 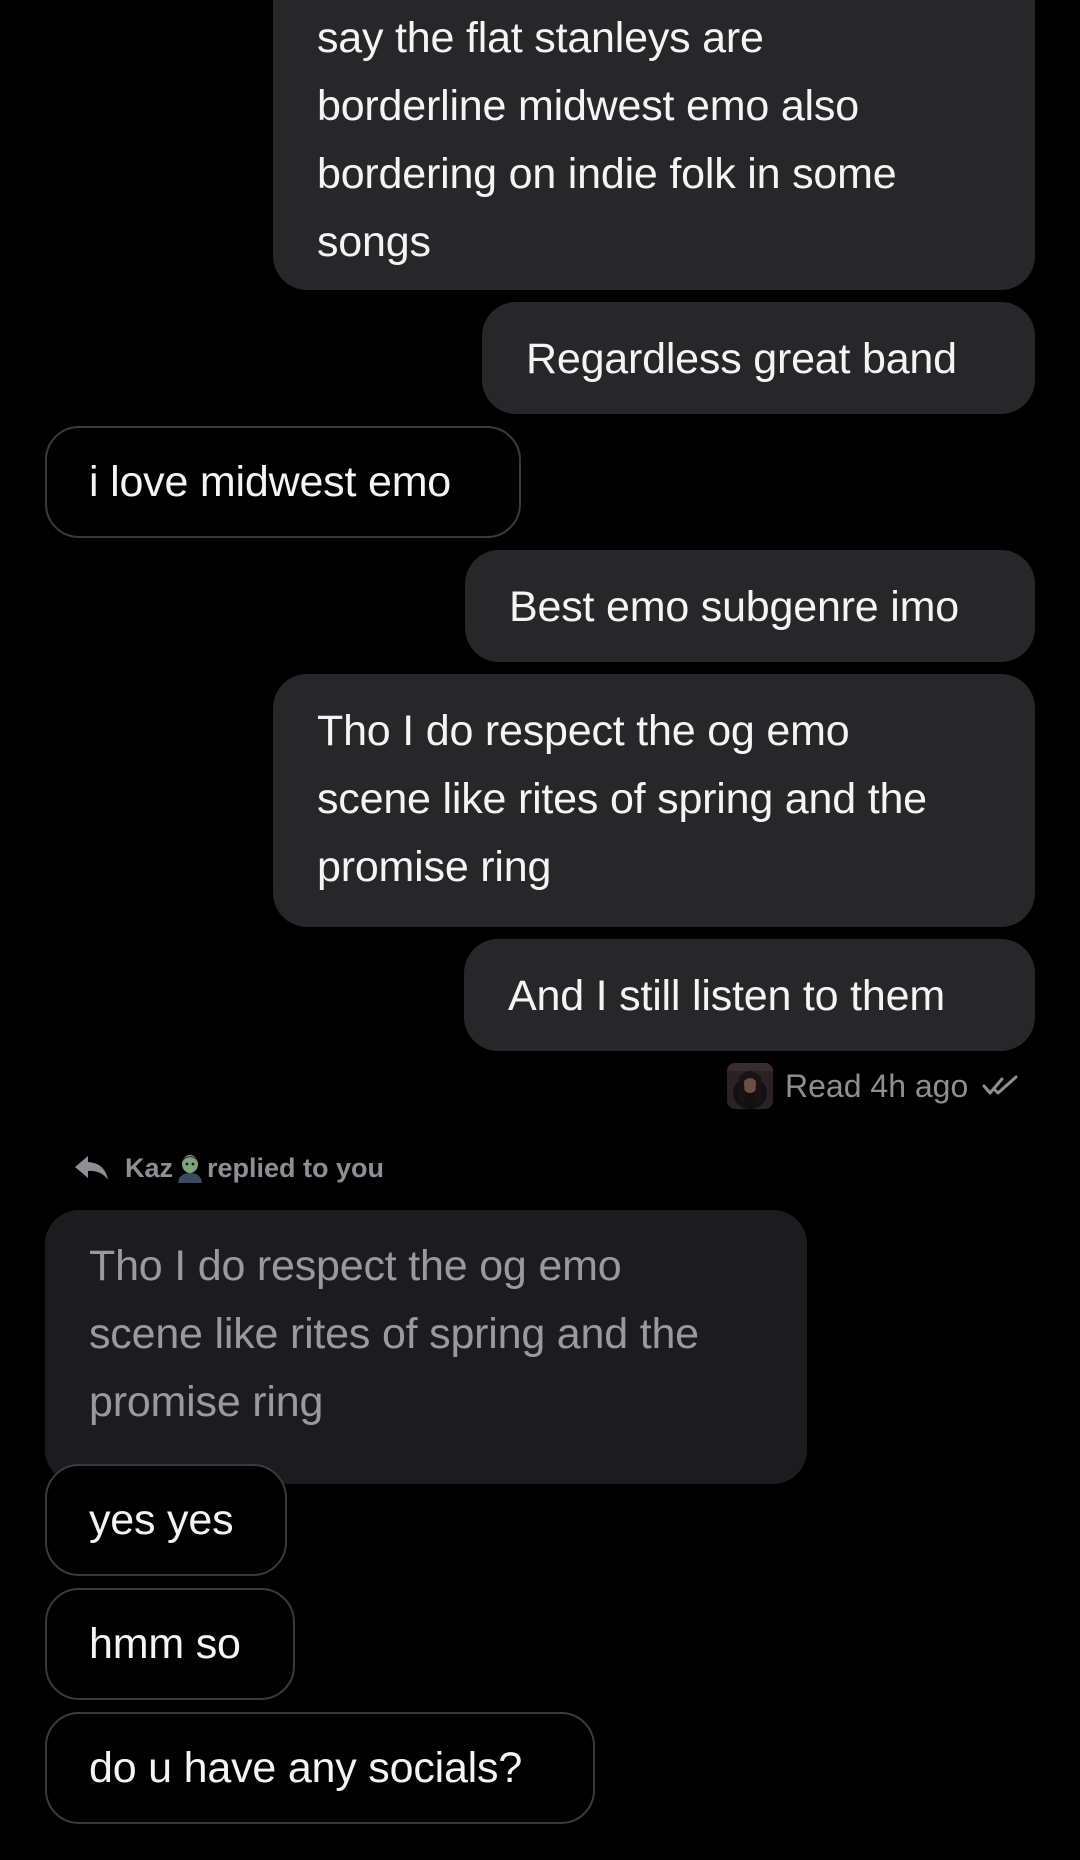 I want to click on outgoing-message: And I still listen to them, so click(x=749, y=995).